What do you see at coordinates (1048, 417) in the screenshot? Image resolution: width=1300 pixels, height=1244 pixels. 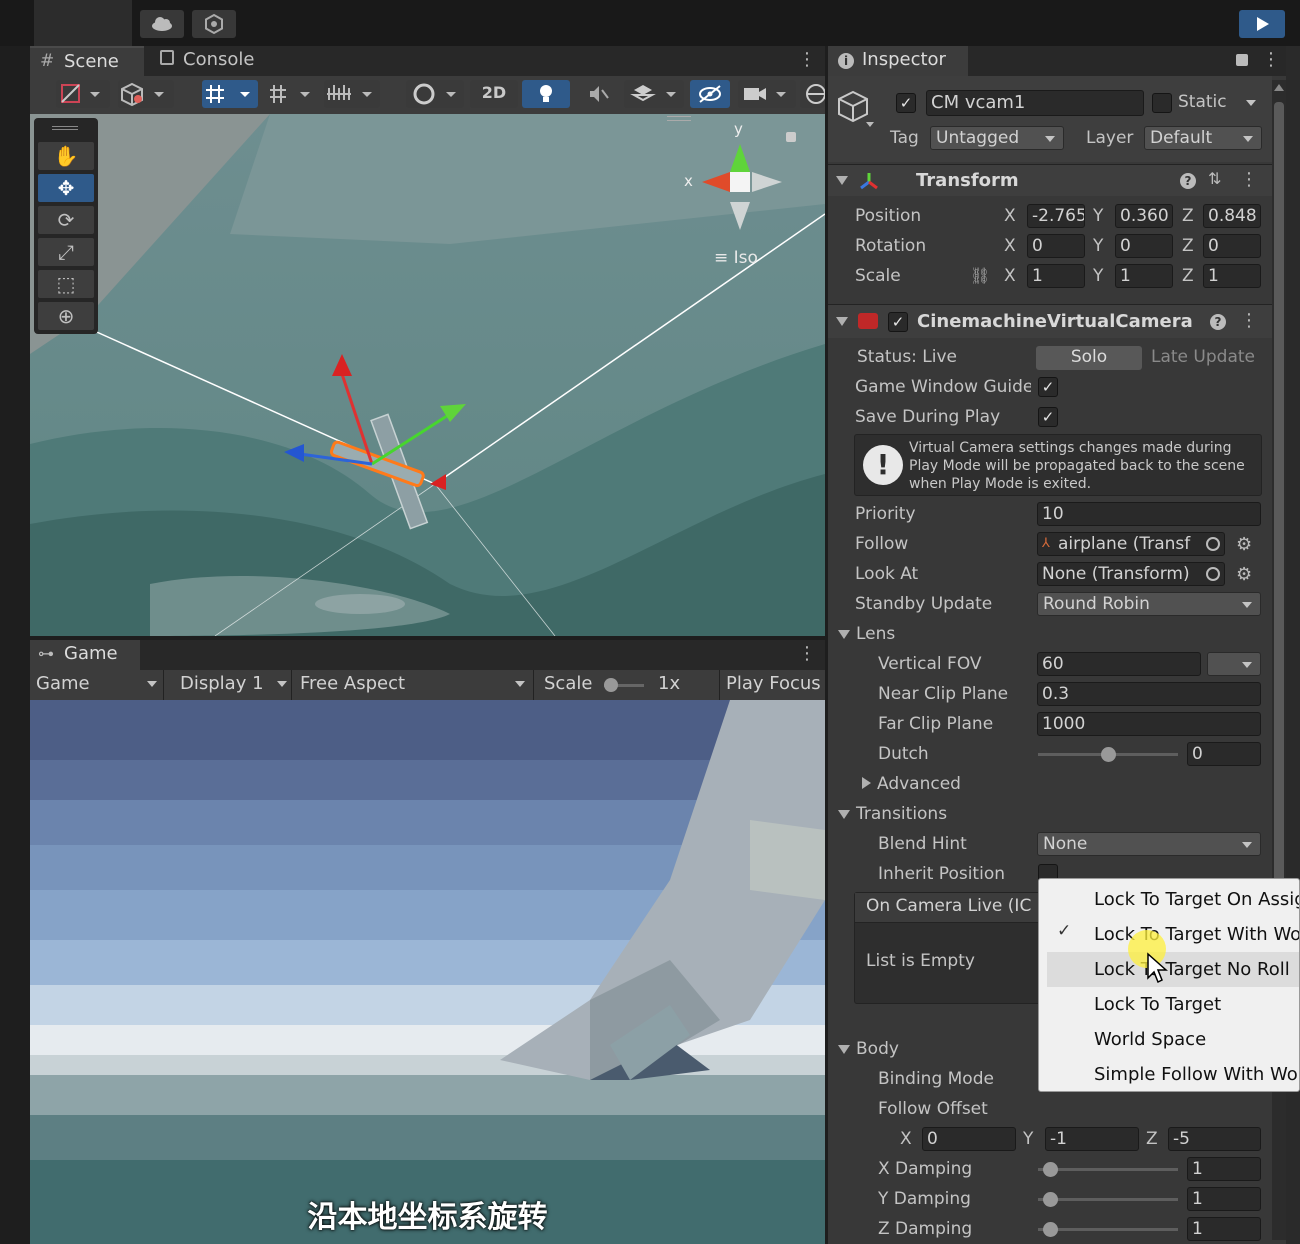 I see `save-during-play-checkbox: ✓` at bounding box center [1048, 417].